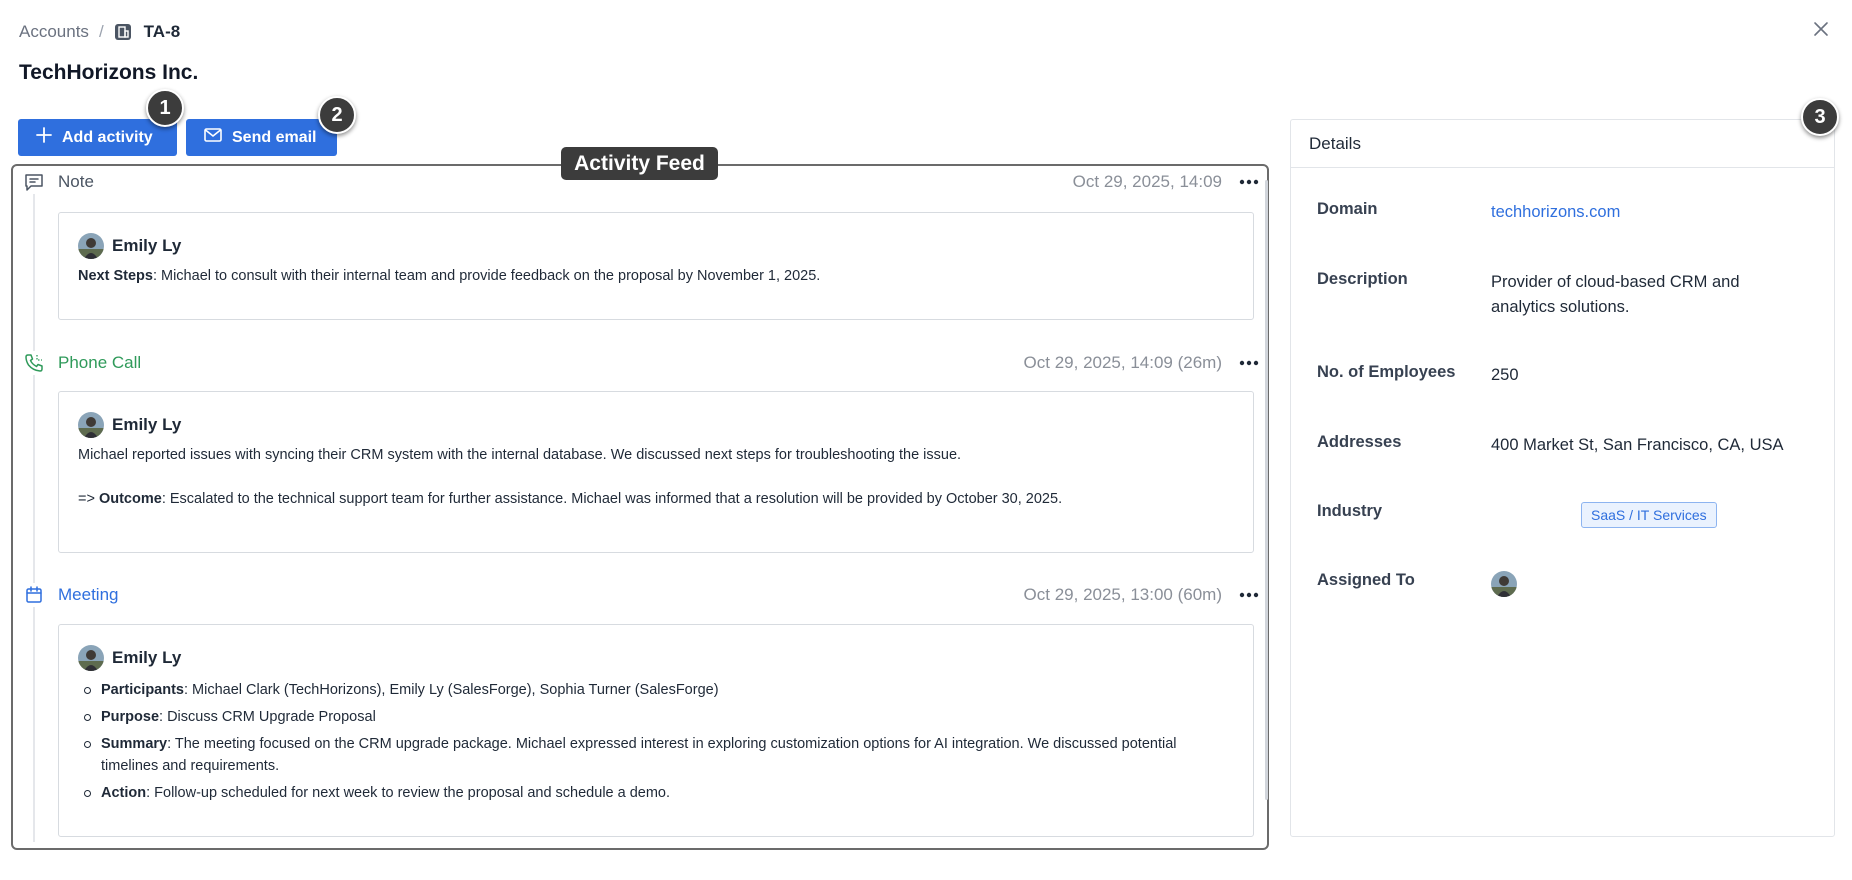  What do you see at coordinates (1362, 279) in the screenshot?
I see `detail-label: Description` at bounding box center [1362, 279].